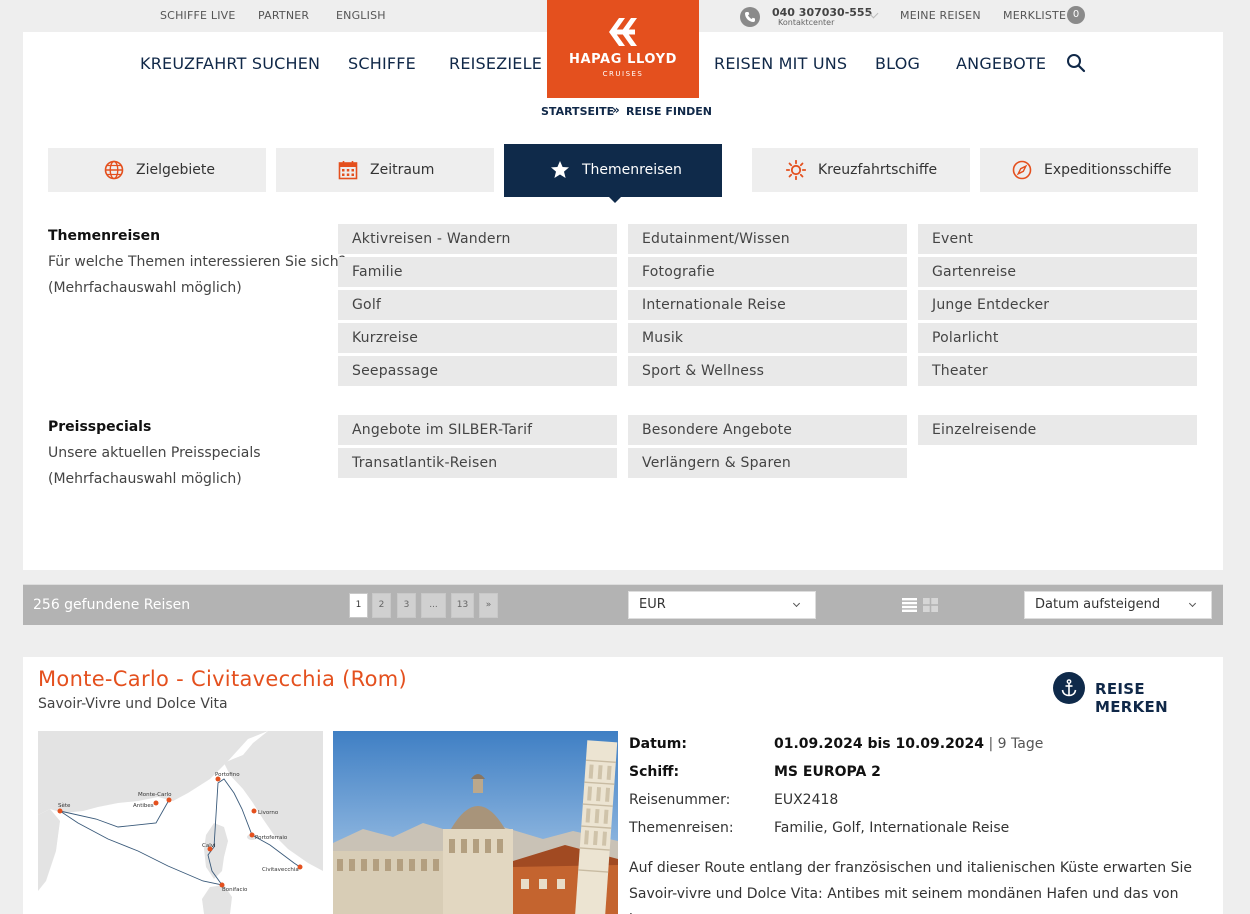 This screenshot has height=914, width=1250. Describe the element at coordinates (1057, 239) in the screenshot. I see `option-event: Event` at that location.